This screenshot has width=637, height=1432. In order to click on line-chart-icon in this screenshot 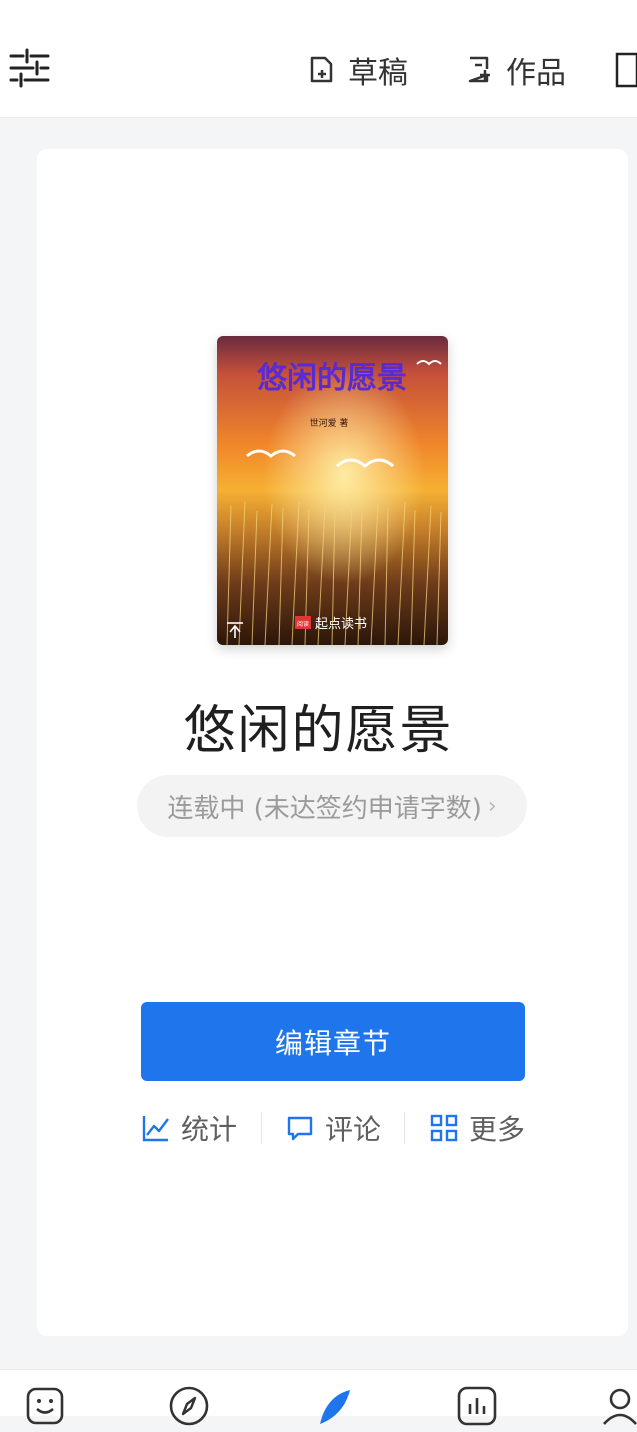, I will do `click(155, 1129)`.